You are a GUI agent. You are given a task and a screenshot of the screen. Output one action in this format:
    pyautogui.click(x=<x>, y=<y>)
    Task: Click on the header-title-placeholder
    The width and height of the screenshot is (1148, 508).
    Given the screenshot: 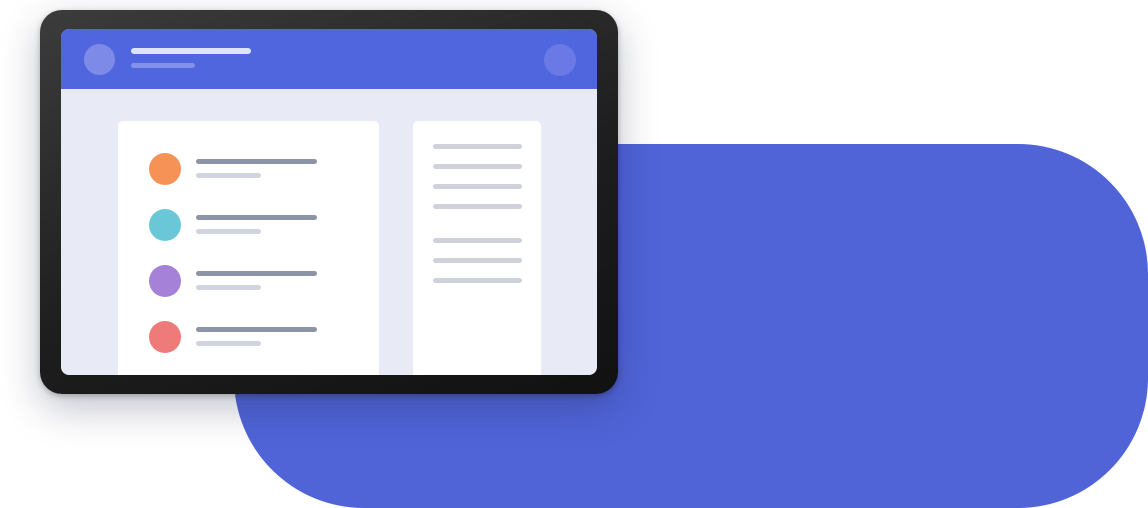 What is the action you would take?
    pyautogui.click(x=191, y=51)
    